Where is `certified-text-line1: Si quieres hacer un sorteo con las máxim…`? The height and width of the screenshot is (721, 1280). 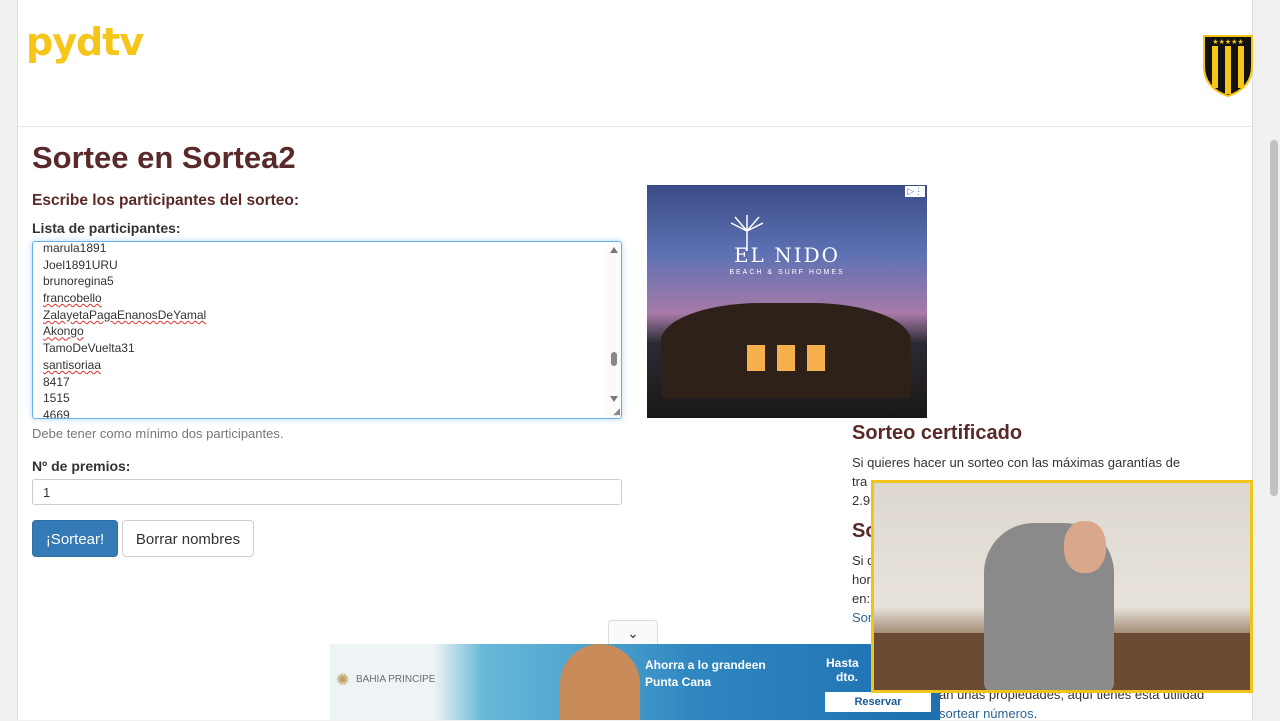
certified-text-line1: Si quieres hacer un sorteo con las máxim… is located at coordinates (1016, 462).